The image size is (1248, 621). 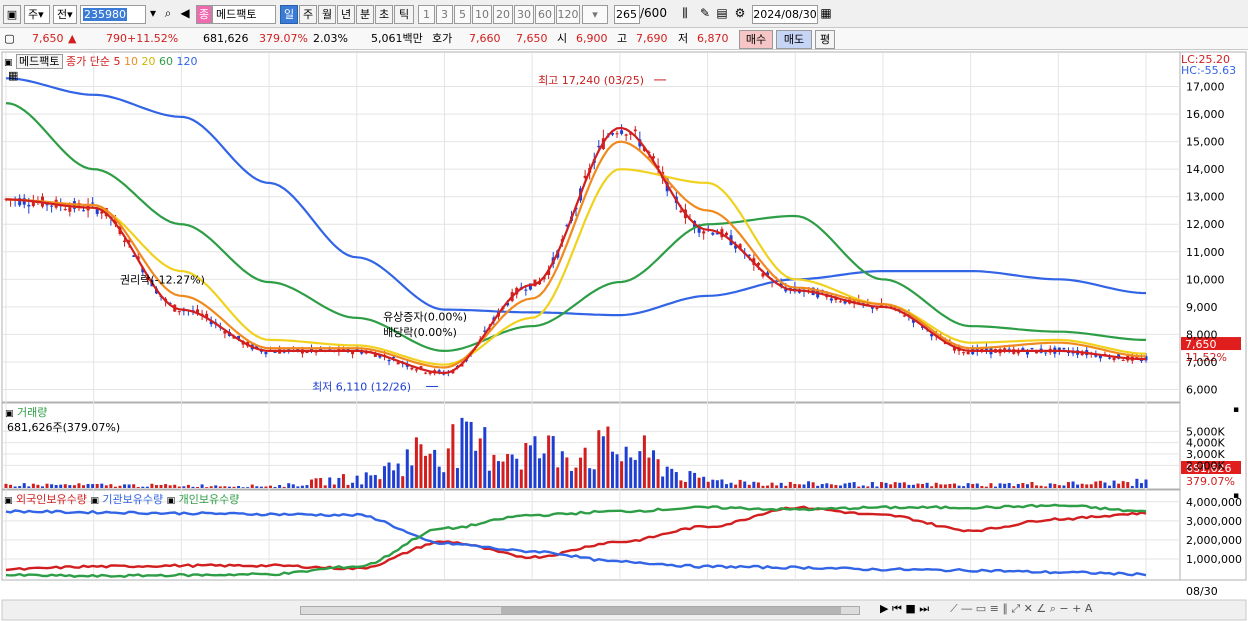 What do you see at coordinates (722, 14) in the screenshot?
I see `save-icon: ▤` at bounding box center [722, 14].